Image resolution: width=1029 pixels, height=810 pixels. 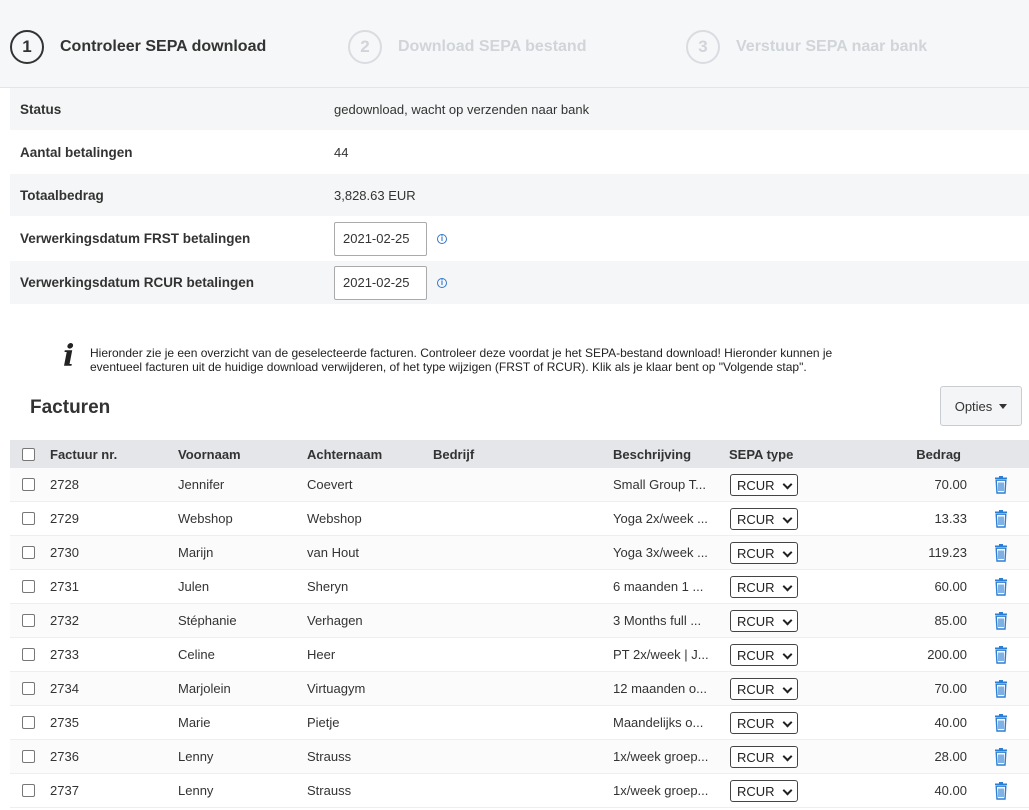 I want to click on cell-amount: 200.00, so click(x=947, y=654).